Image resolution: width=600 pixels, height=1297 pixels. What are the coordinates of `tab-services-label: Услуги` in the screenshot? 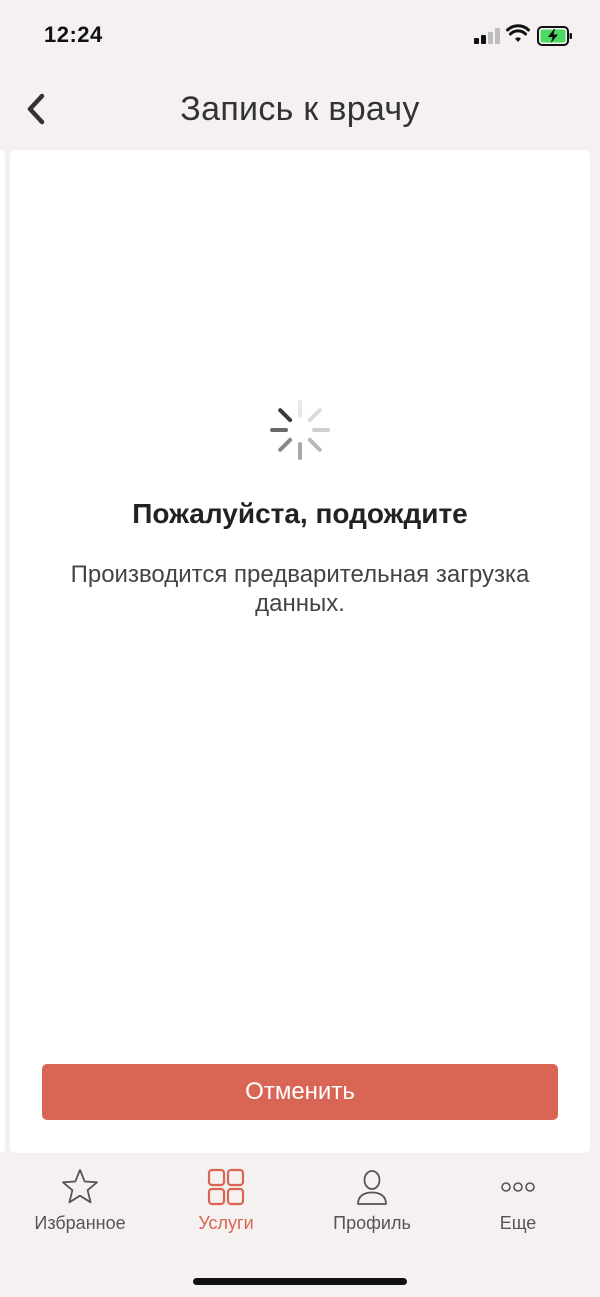 It's located at (226, 1223).